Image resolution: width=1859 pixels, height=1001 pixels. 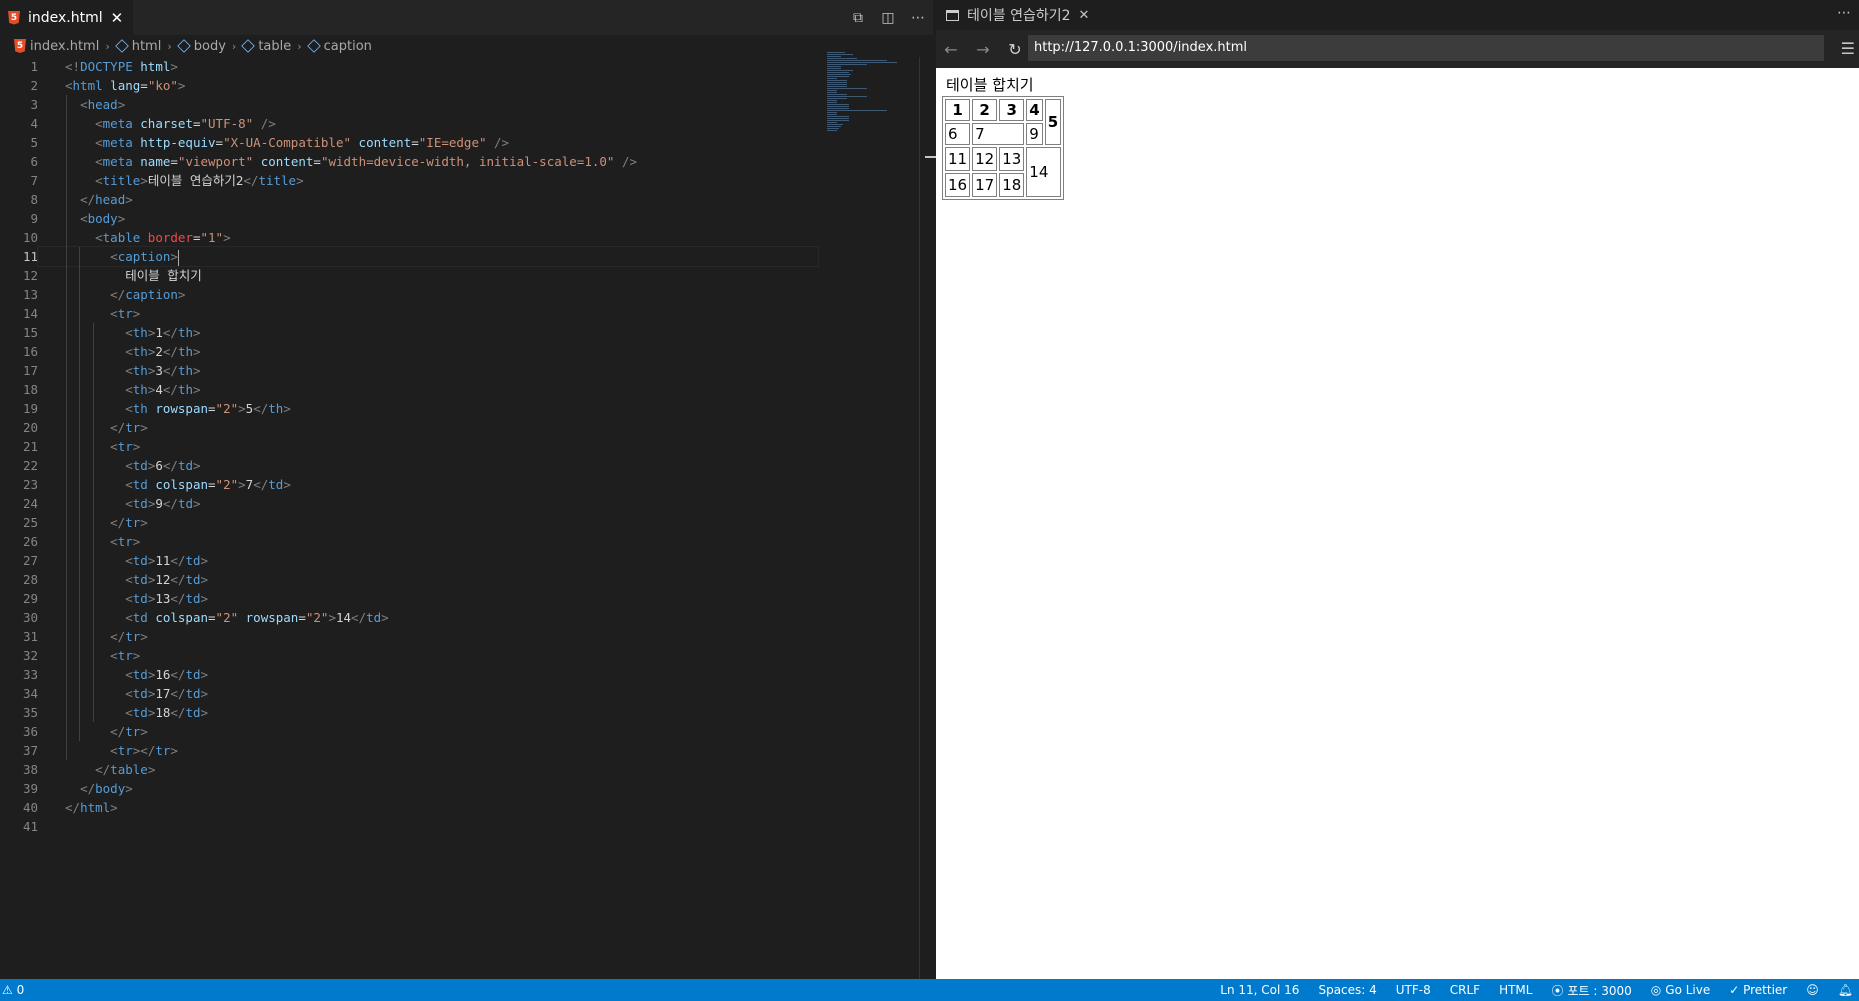 I want to click on prettier-status: ✓ Prettier, so click(x=1758, y=990).